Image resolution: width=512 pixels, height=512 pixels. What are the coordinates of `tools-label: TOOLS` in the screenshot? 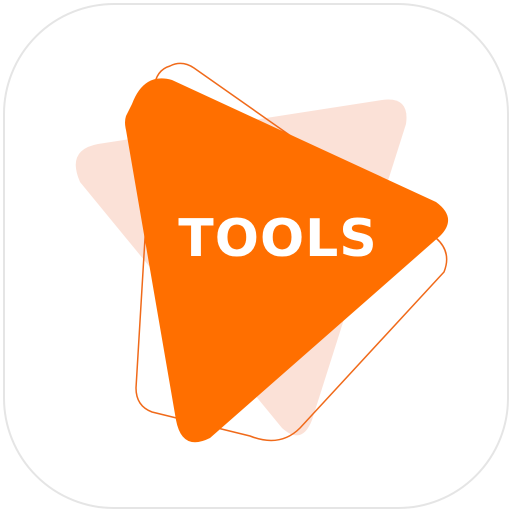 It's located at (277, 239).